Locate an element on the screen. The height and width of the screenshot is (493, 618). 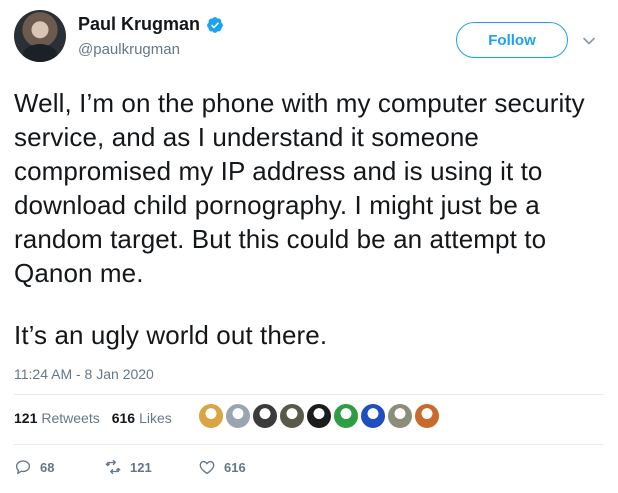
retweet-icon is located at coordinates (113, 467).